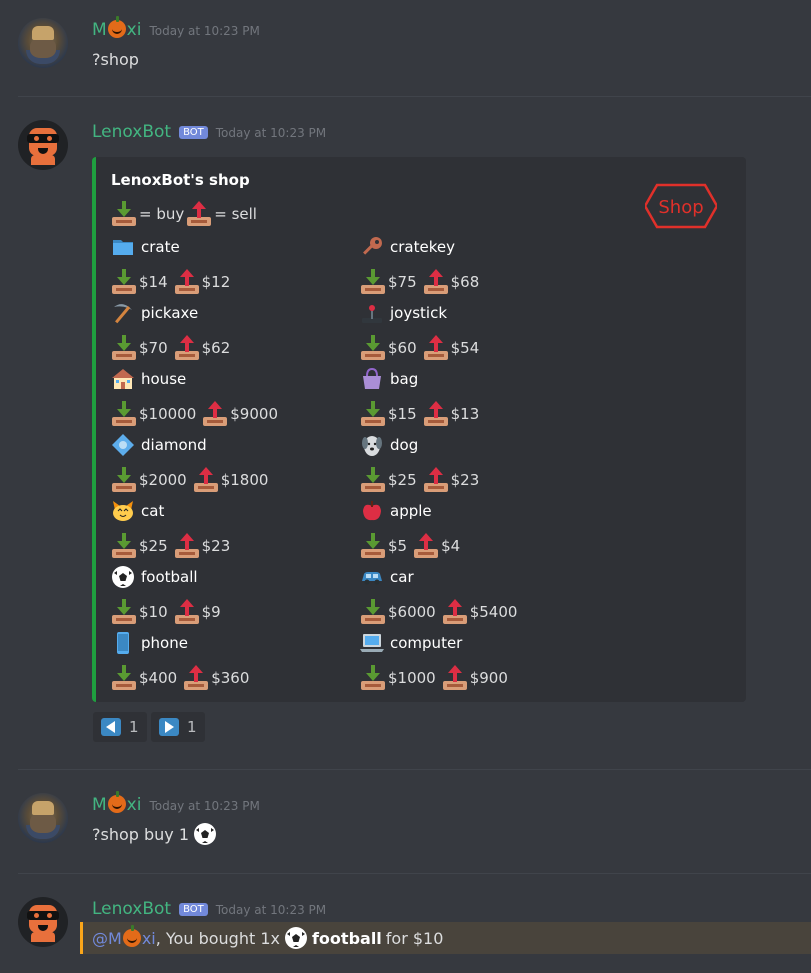  I want to click on message-text: ?shop buy 1, so click(154, 834).